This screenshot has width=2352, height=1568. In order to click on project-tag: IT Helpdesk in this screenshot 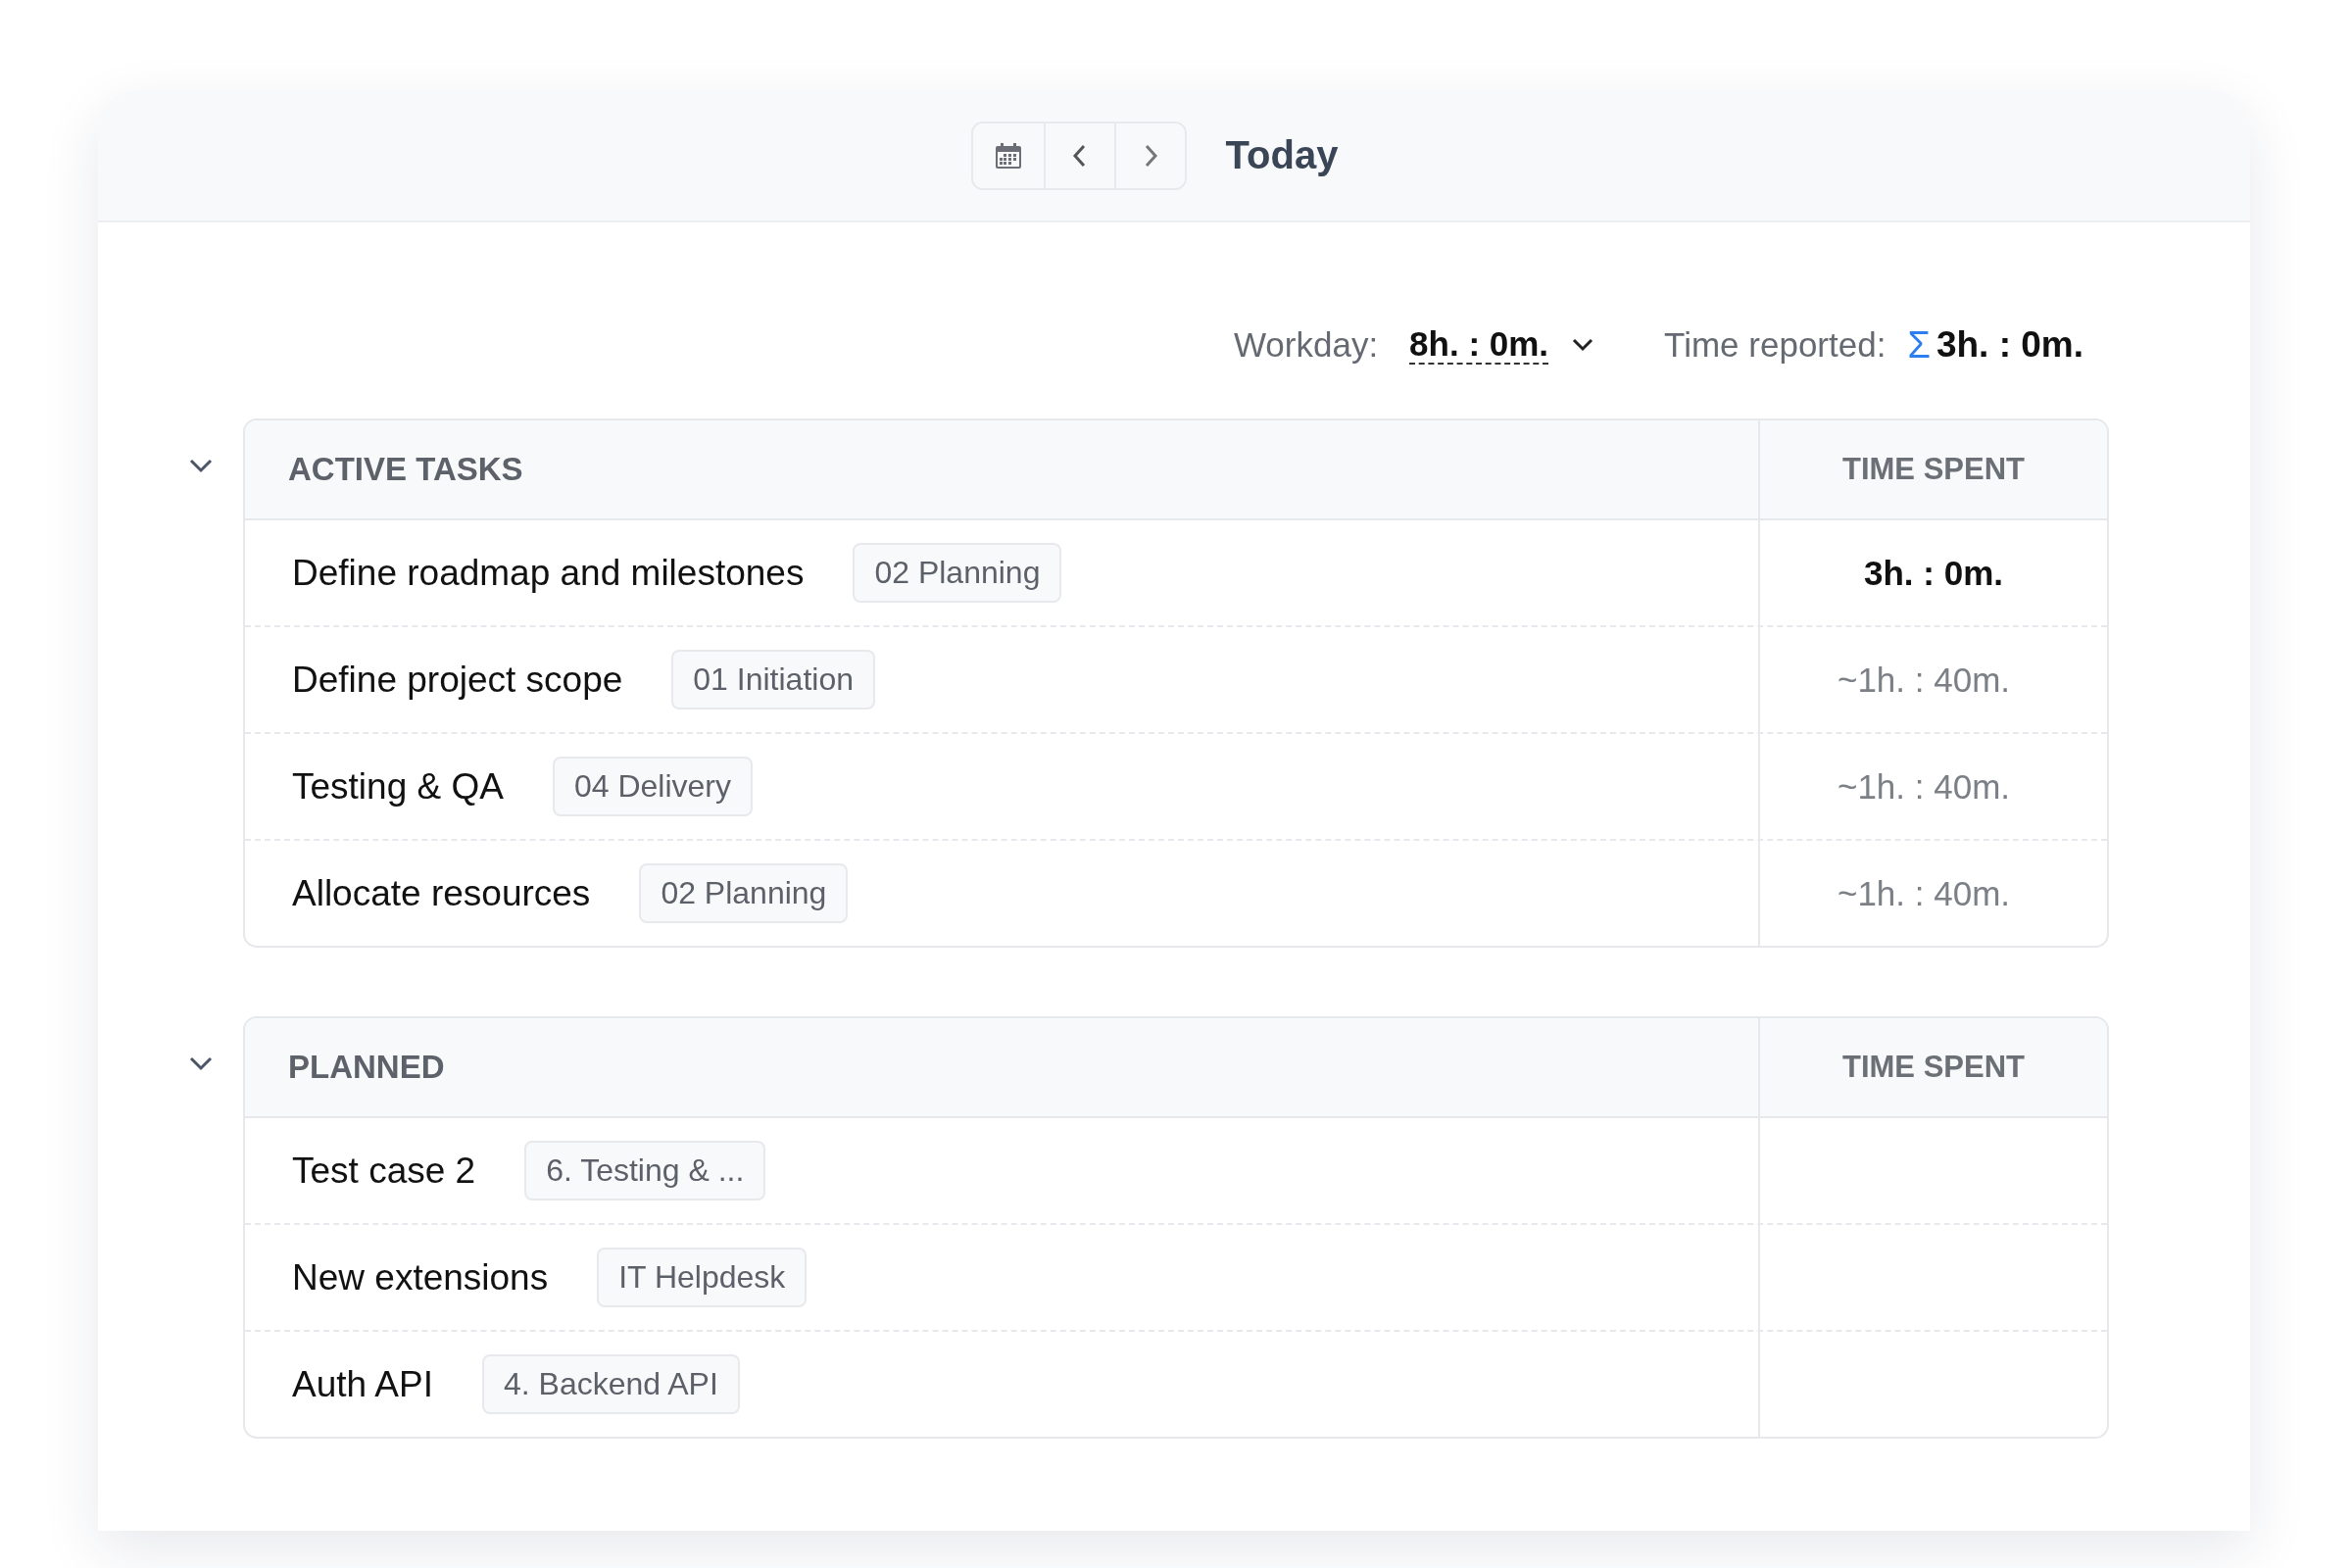, I will do `click(702, 1277)`.